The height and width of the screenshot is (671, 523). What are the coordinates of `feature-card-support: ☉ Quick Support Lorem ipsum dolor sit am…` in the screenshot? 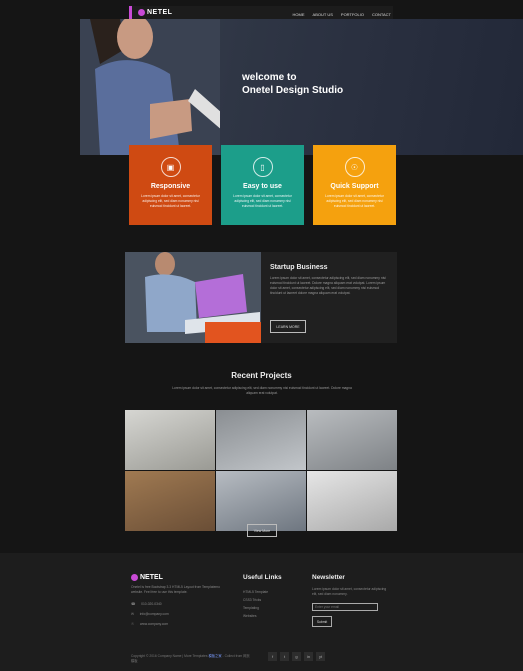 It's located at (354, 185).